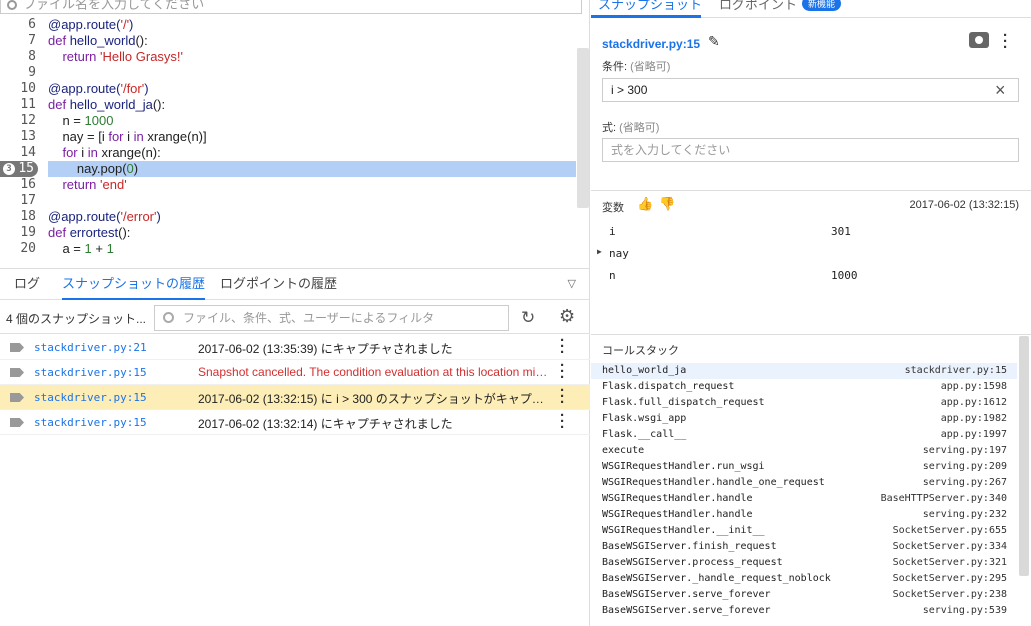  What do you see at coordinates (949, 578) in the screenshot?
I see `frame-location: SocketServer.py:295` at bounding box center [949, 578].